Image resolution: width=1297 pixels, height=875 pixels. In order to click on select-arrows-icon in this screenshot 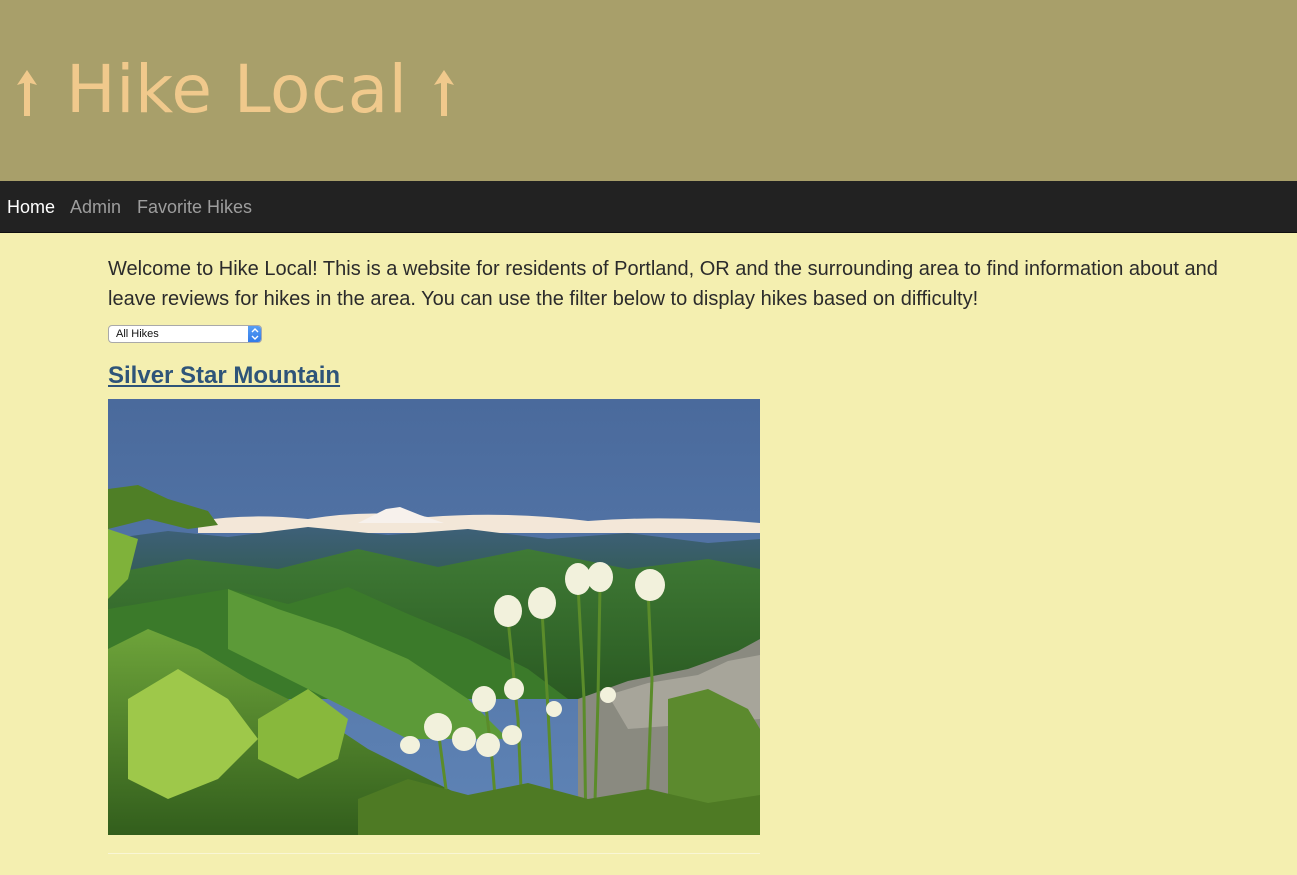, I will do `click(254, 334)`.